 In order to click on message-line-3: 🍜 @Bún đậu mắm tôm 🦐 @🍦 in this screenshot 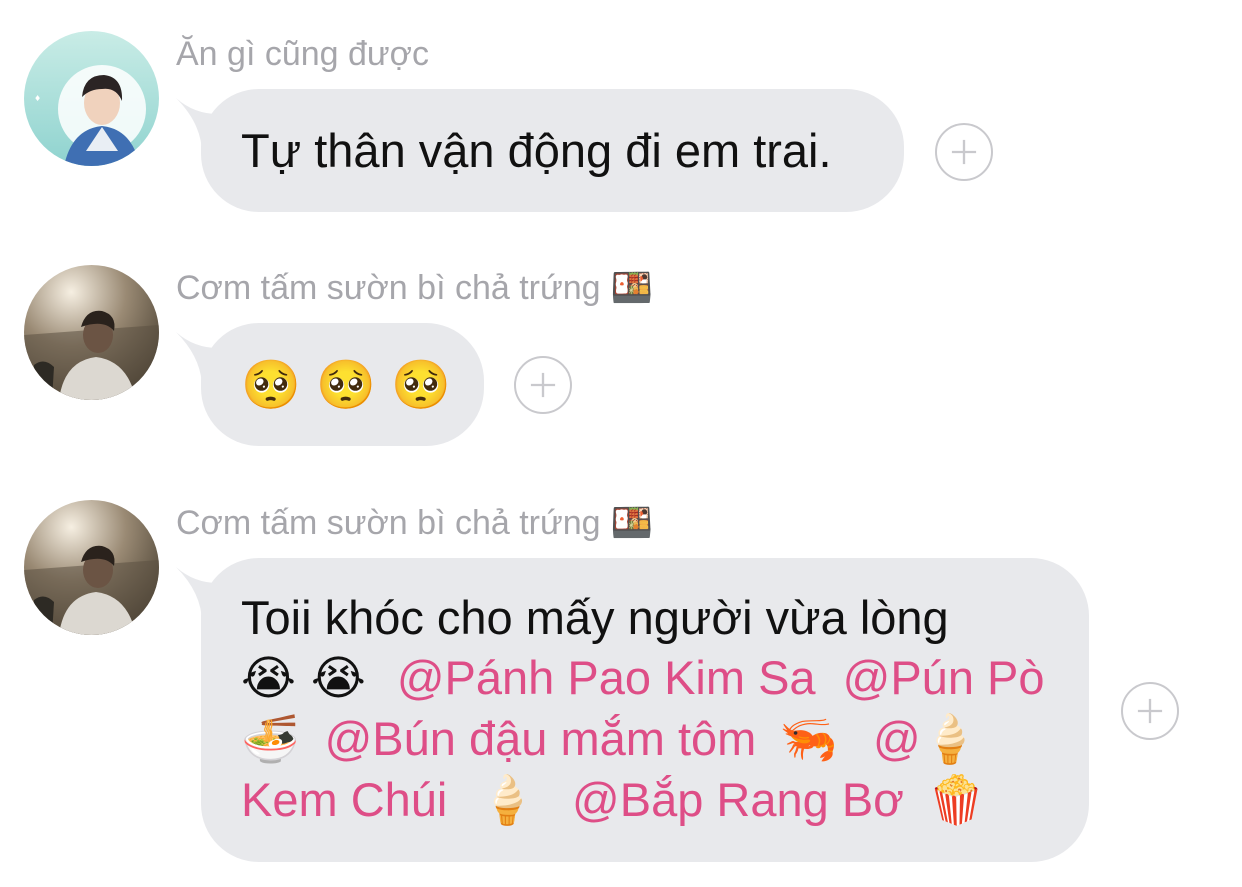, I will do `click(665, 739)`.